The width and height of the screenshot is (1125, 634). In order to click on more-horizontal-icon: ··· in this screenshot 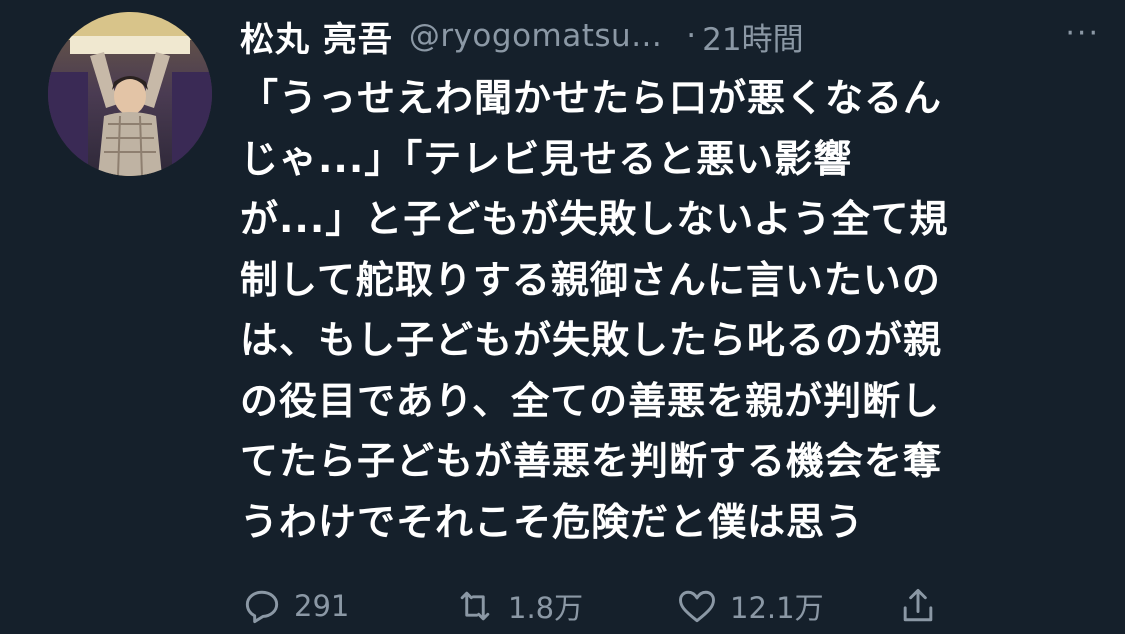, I will do `click(1082, 33)`.